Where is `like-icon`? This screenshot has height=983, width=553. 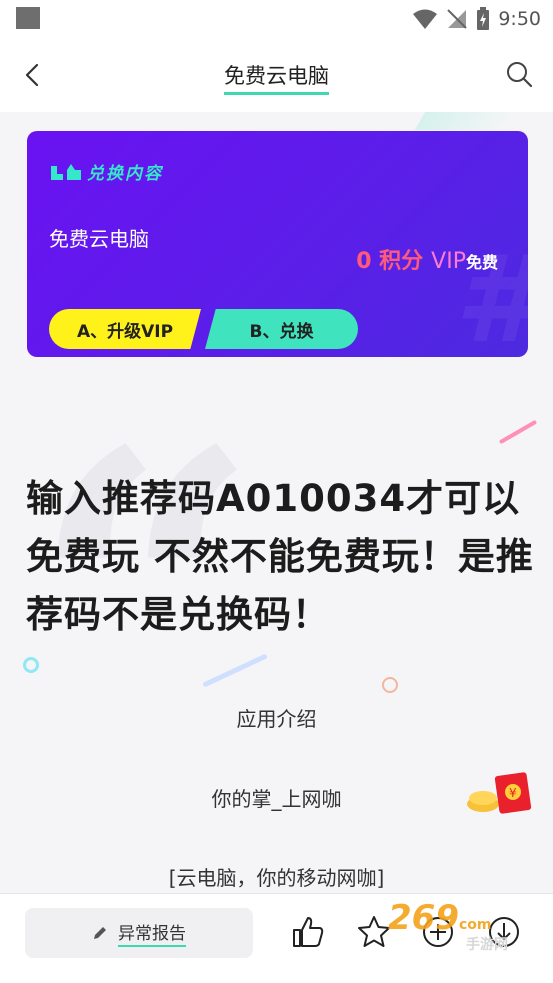 like-icon is located at coordinates (308, 932).